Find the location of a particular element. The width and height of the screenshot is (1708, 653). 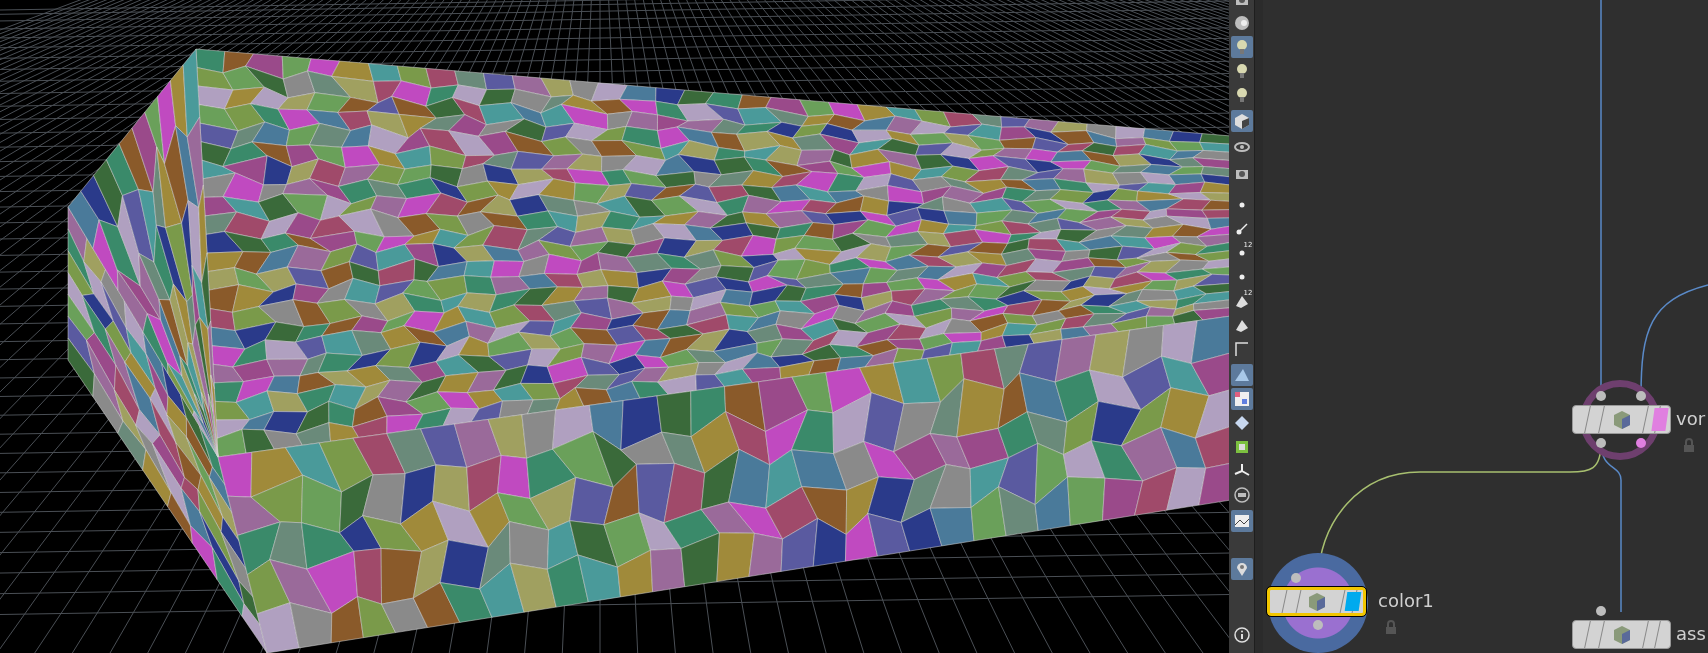

image-icon is located at coordinates (1241, 521).